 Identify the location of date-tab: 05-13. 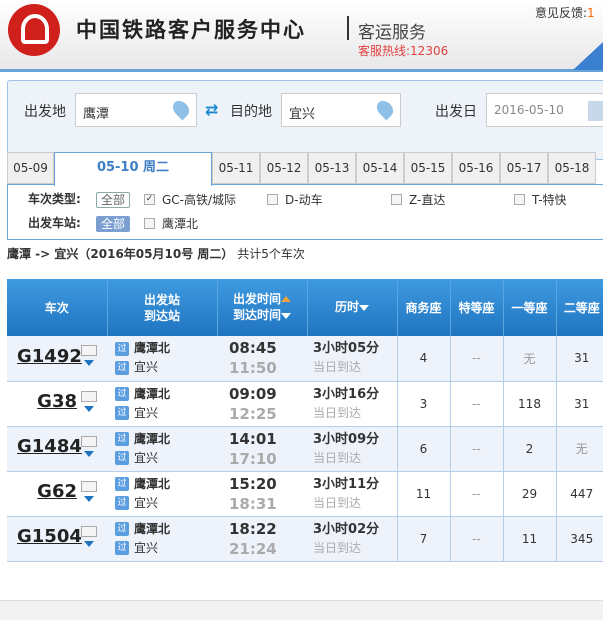
(332, 168).